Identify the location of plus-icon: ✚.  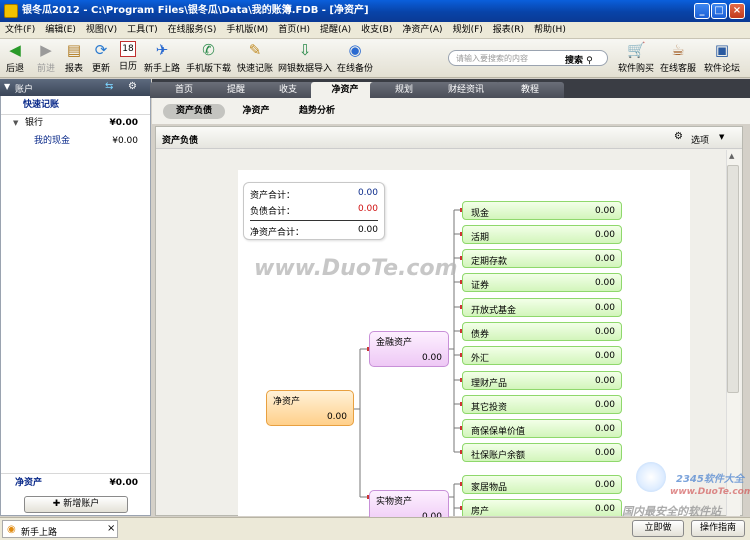
(58, 504).